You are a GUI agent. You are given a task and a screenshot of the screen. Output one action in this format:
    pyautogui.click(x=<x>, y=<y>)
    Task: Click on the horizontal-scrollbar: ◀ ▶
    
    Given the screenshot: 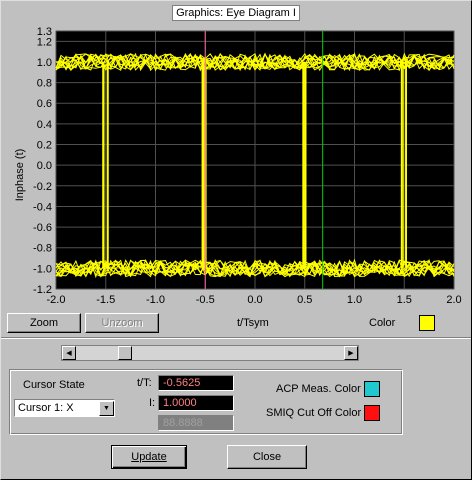 What is the action you would take?
    pyautogui.click(x=210, y=353)
    